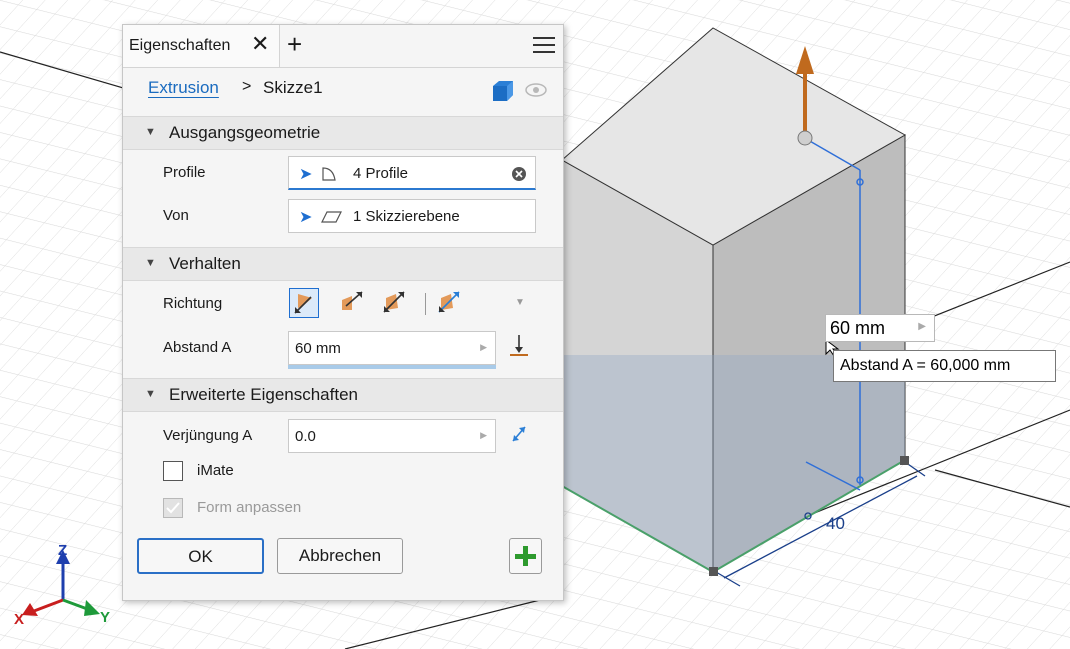 The width and height of the screenshot is (1070, 649). Describe the element at coordinates (329, 174) in the screenshot. I see `profile-shape-icon` at that location.